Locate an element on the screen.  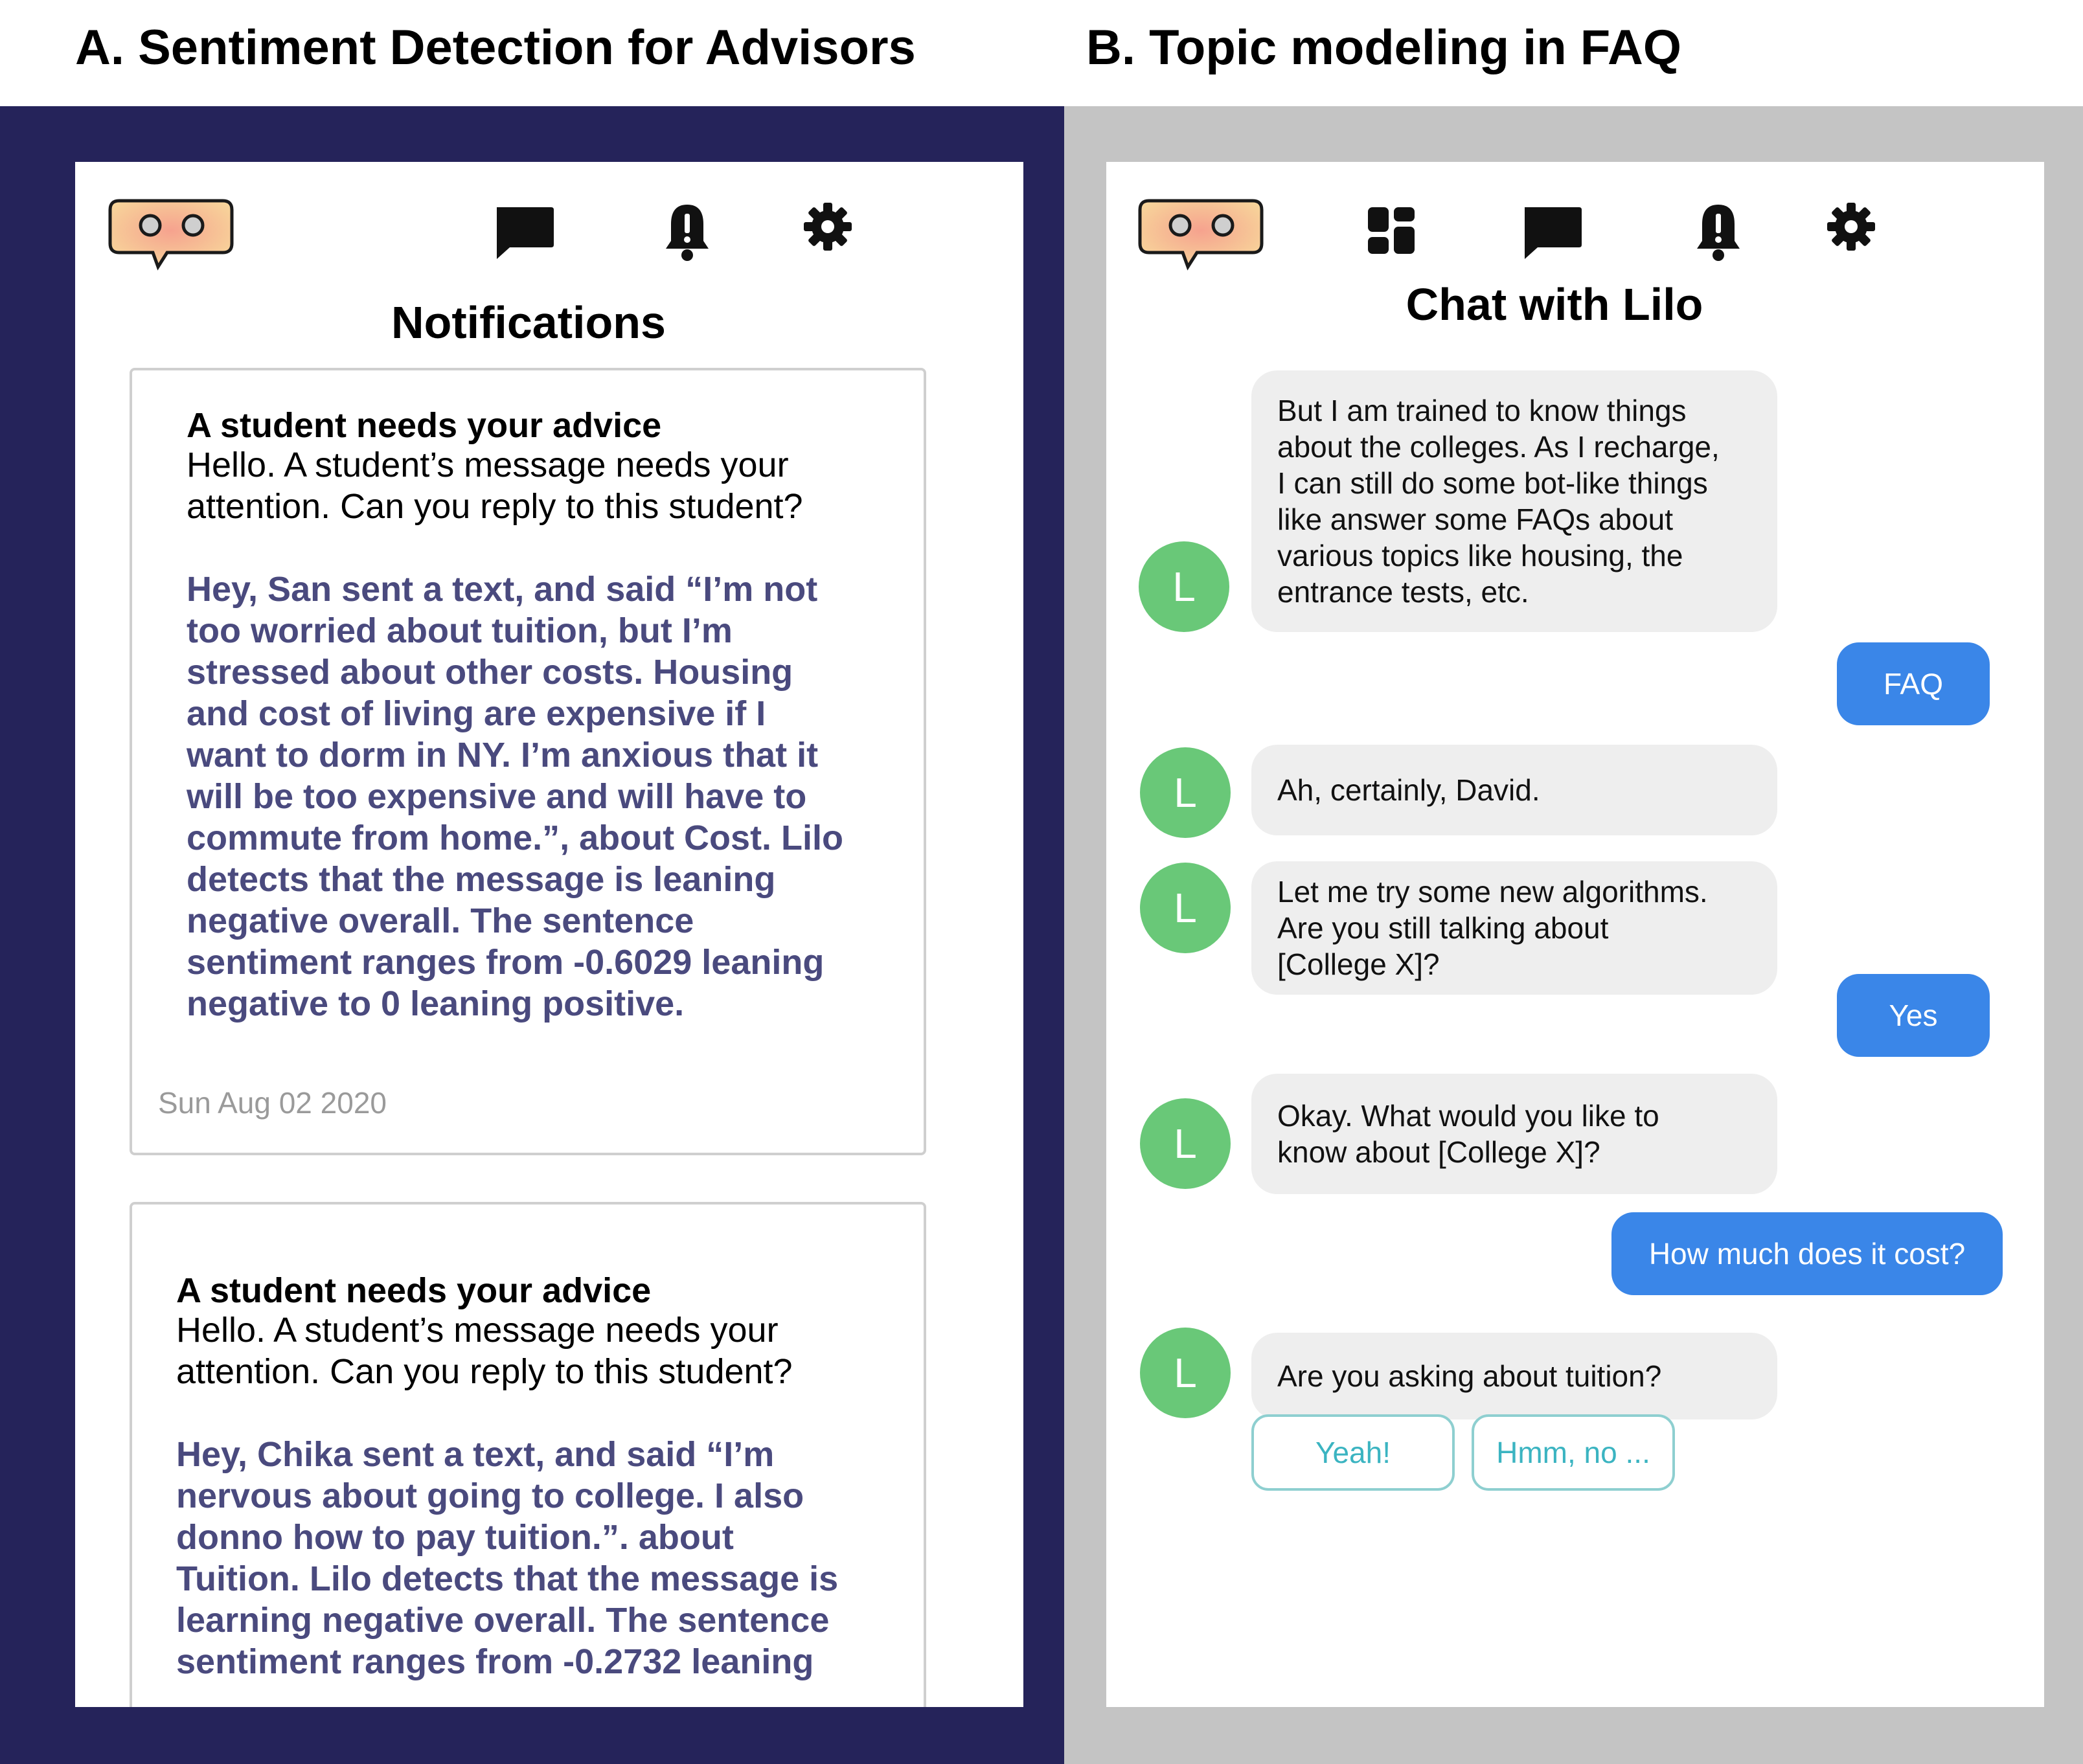
dashboard-icon is located at coordinates (1392, 231).